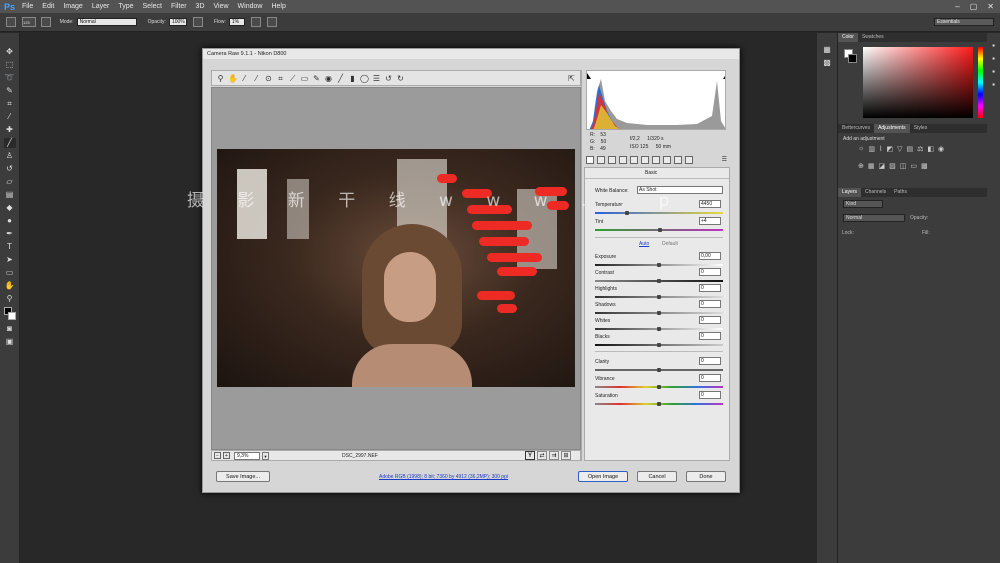  I want to click on targeted-adjust-icon: ⊙, so click(268, 78).